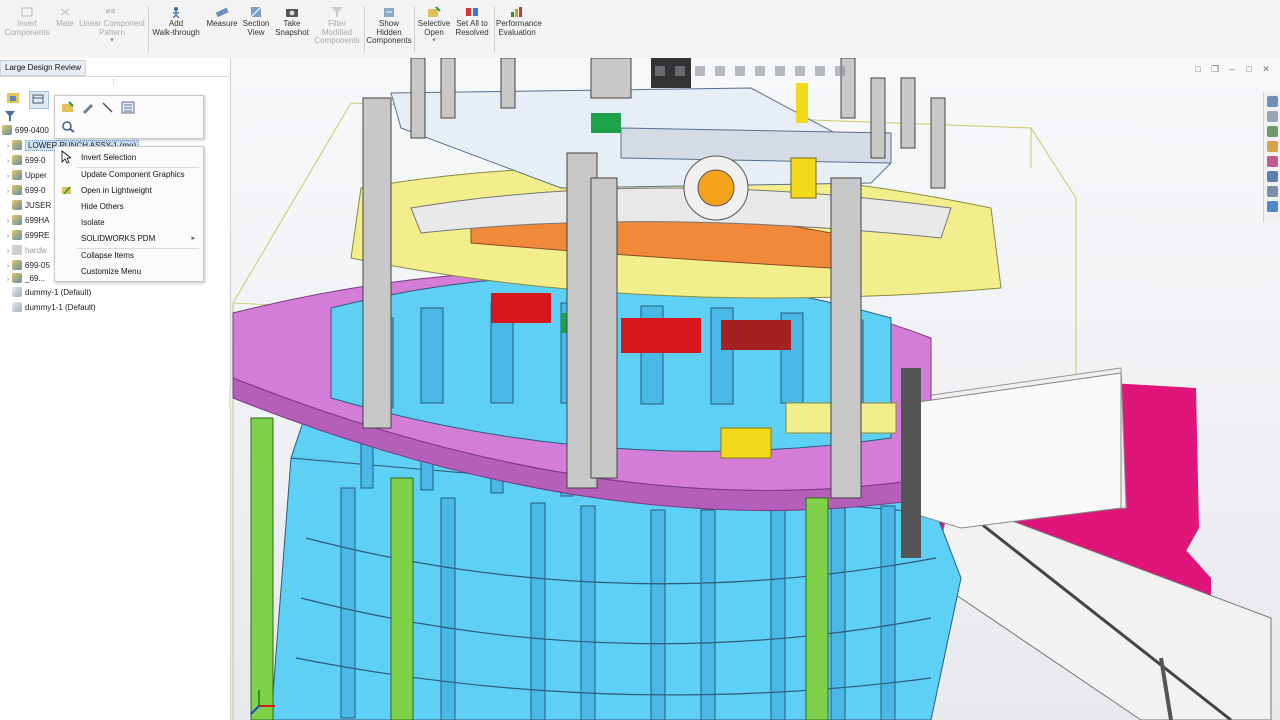 The image size is (1280, 720). I want to click on tree-item: dummy1-1 (Default), so click(50, 308).